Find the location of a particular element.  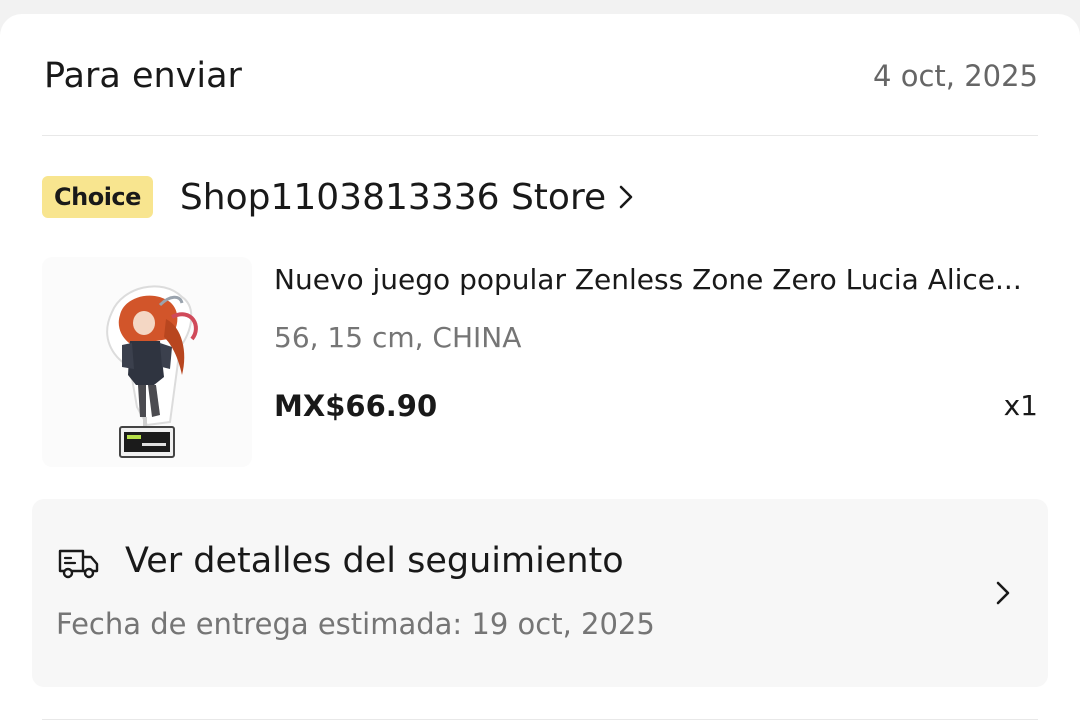

order-status-title: Para enviar is located at coordinates (143, 76).